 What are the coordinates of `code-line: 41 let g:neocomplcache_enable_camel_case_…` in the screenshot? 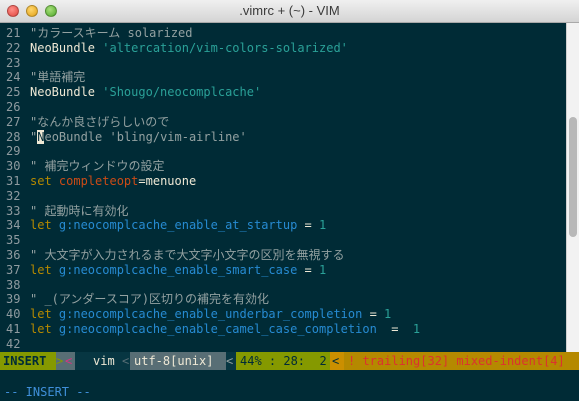 It's located at (210, 329).